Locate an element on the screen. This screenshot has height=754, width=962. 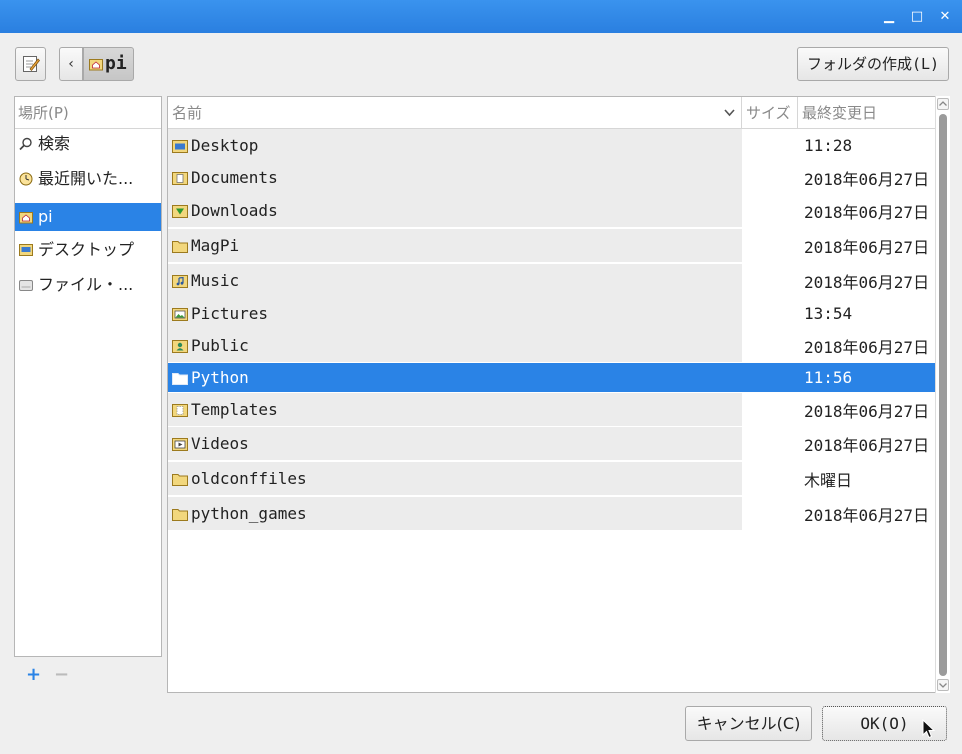
file-name-cell: MagPi is located at coordinates (455, 245).